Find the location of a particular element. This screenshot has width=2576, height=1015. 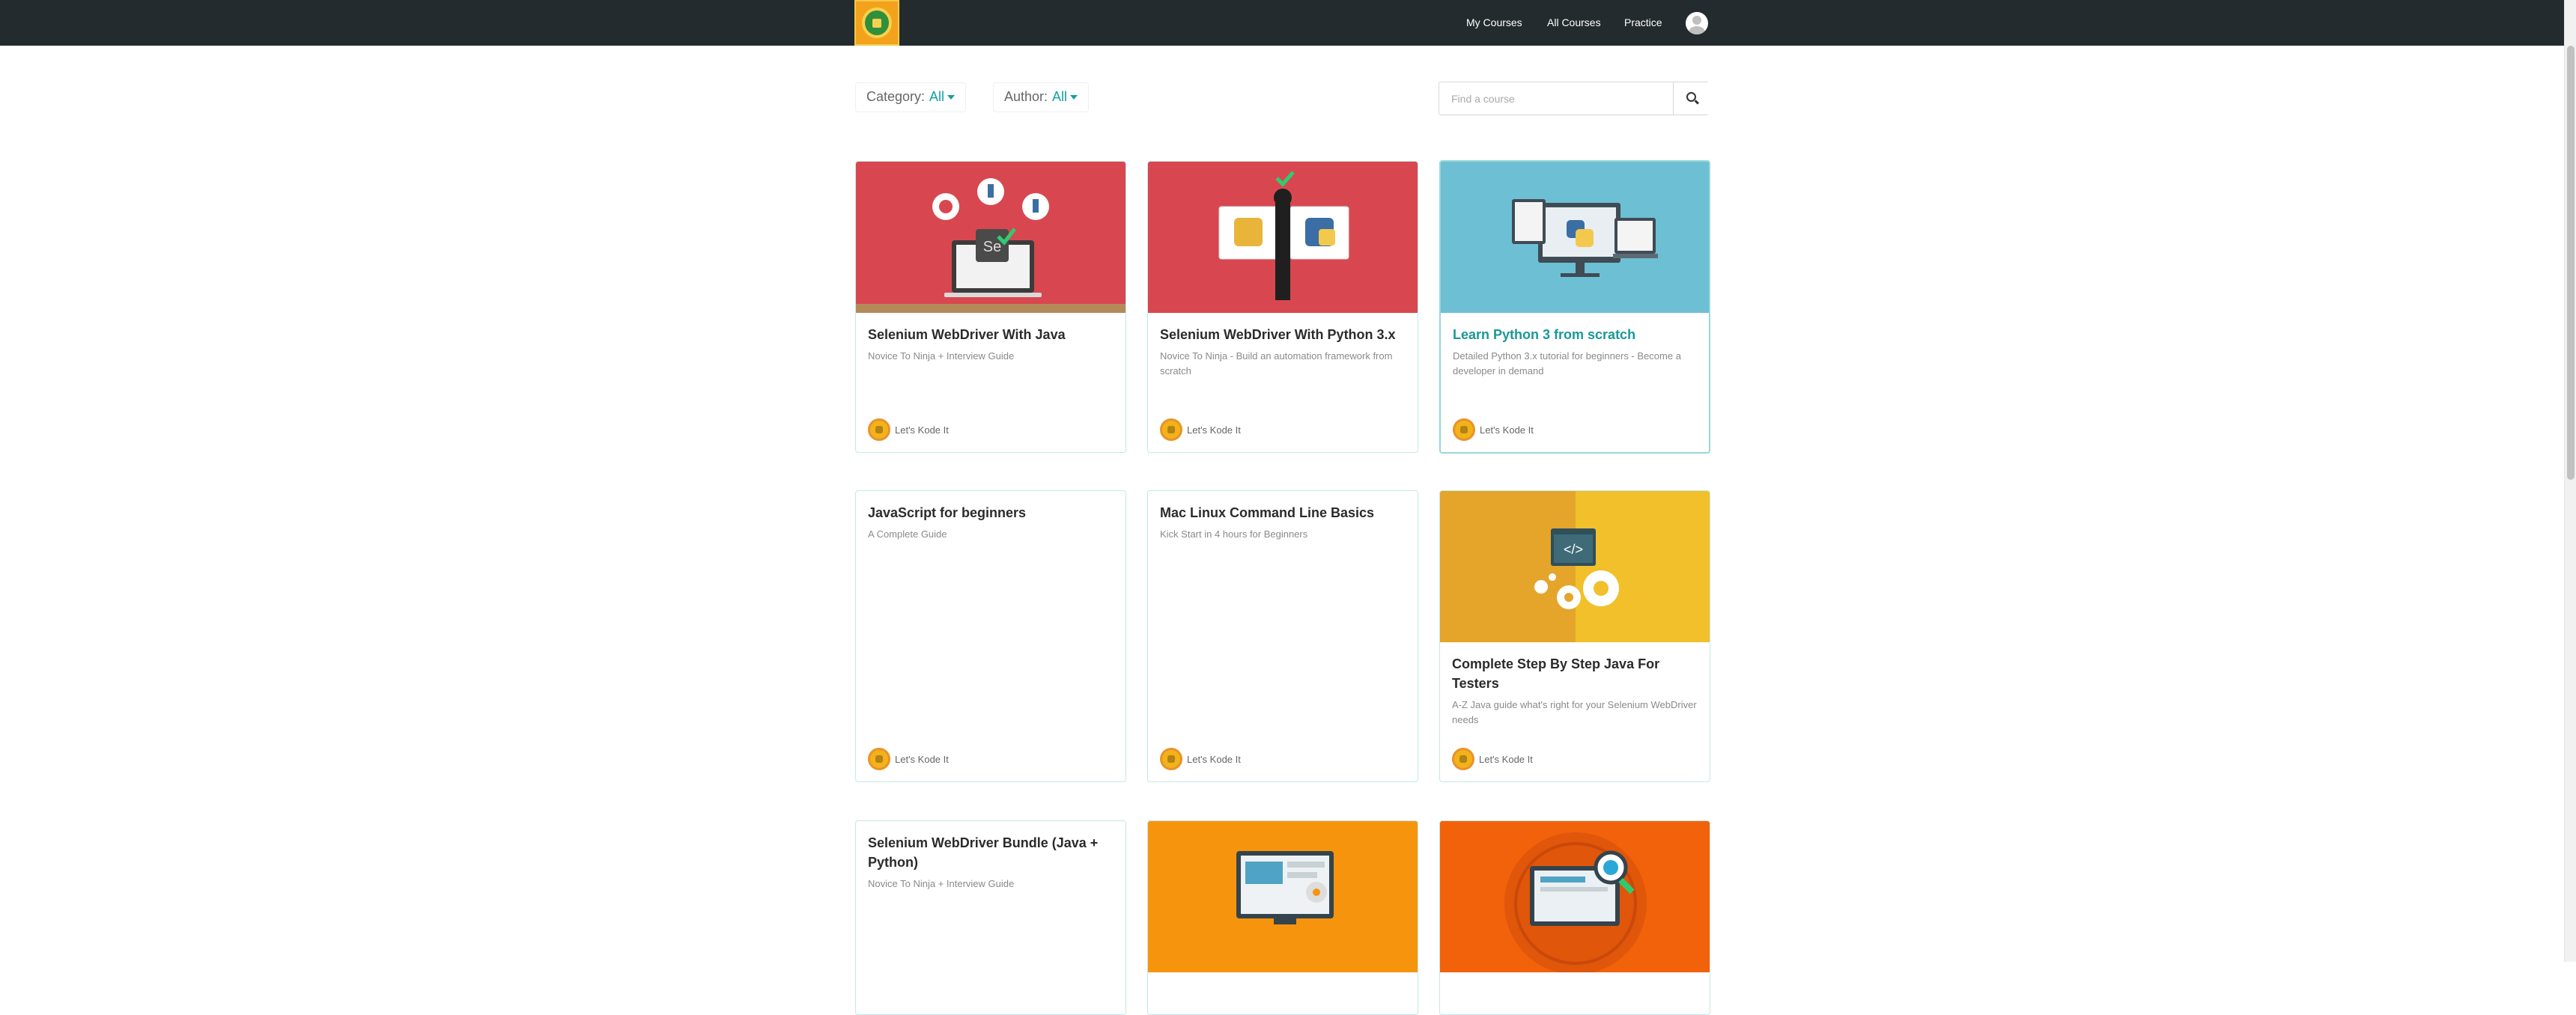

scrollbar-thumb is located at coordinates (2571, 263).